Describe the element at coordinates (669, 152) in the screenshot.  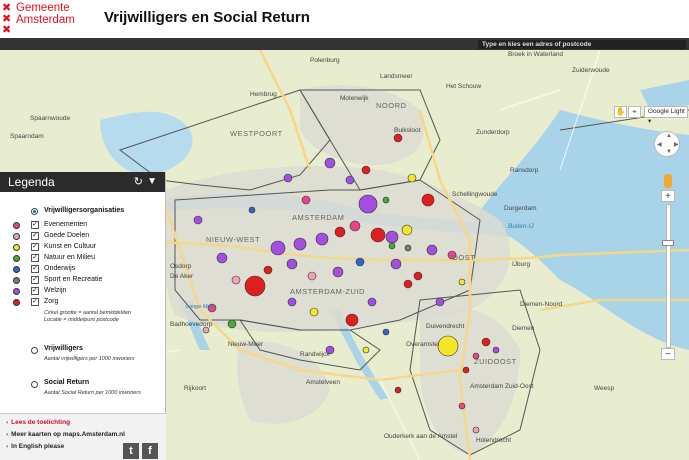
I see `pan-down-icon: ▼` at that location.